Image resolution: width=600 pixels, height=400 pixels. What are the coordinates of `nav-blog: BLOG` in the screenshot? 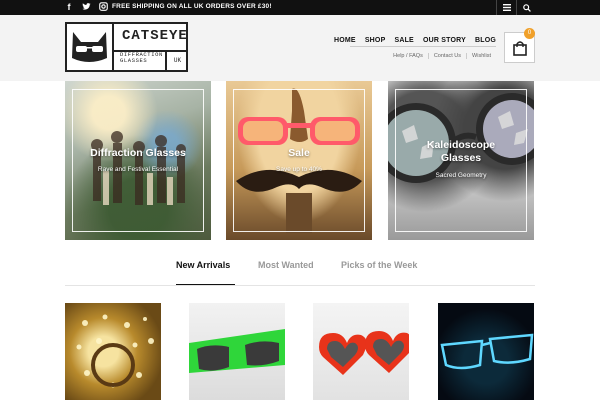 It's located at (485, 40).